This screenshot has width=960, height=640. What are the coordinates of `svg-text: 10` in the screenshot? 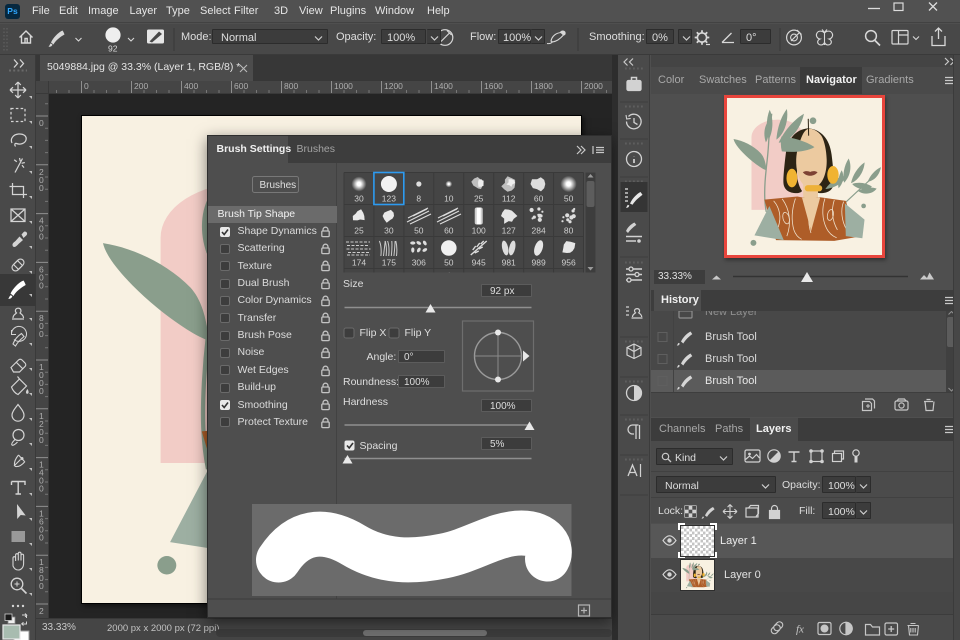 It's located at (449, 199).